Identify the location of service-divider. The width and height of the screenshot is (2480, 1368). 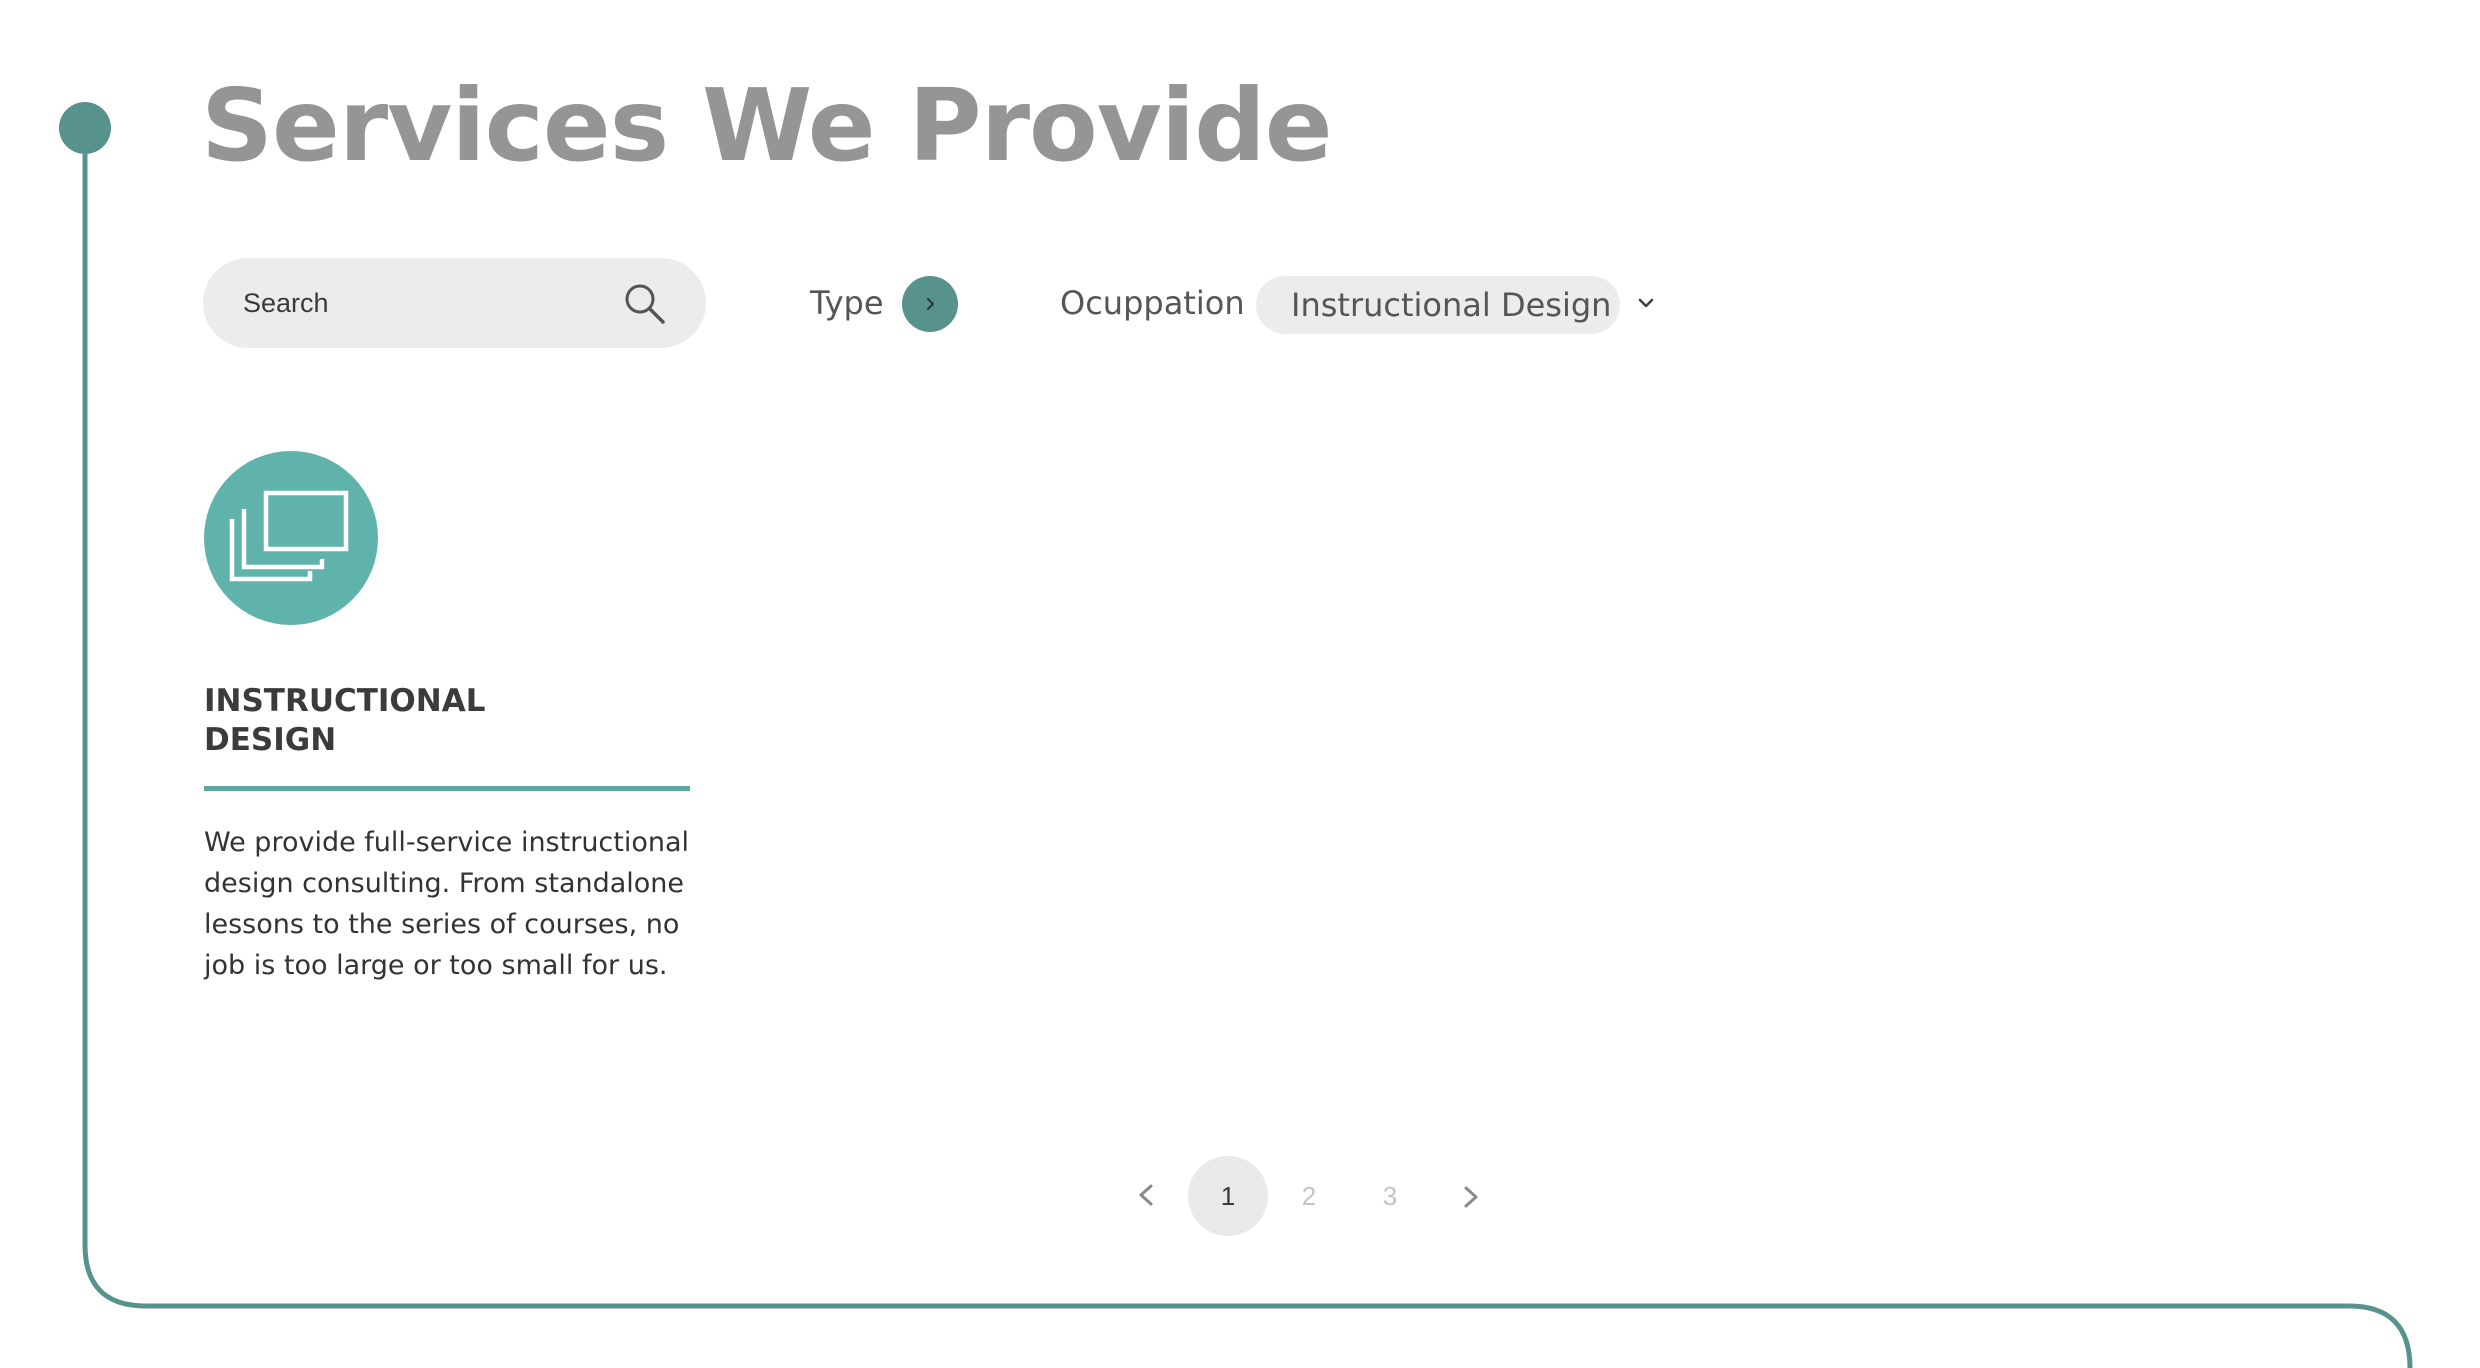
(447, 788).